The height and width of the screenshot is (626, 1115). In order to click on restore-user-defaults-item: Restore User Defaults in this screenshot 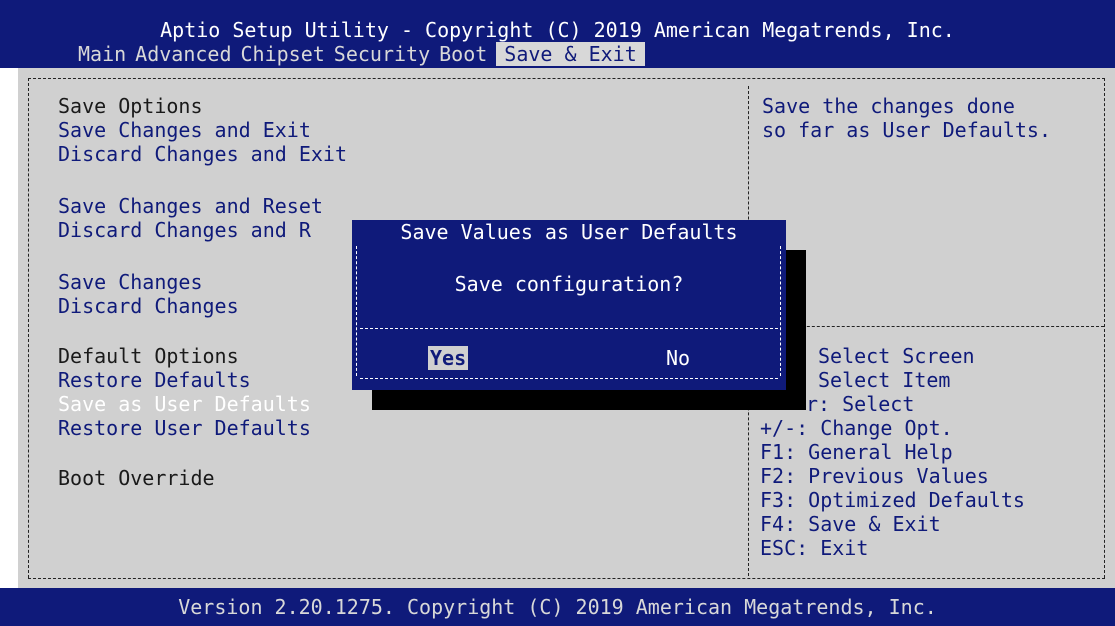, I will do `click(184, 428)`.